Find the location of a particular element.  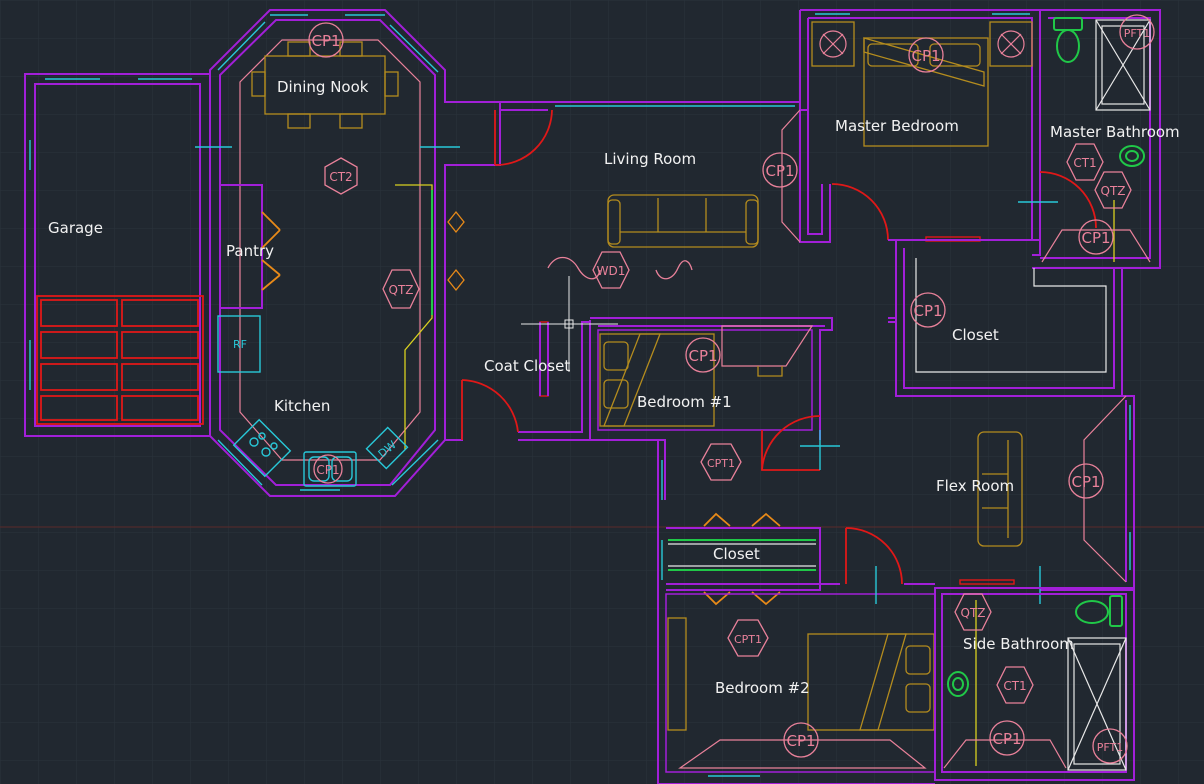

refrigerator-label: RF is located at coordinates (240, 344).